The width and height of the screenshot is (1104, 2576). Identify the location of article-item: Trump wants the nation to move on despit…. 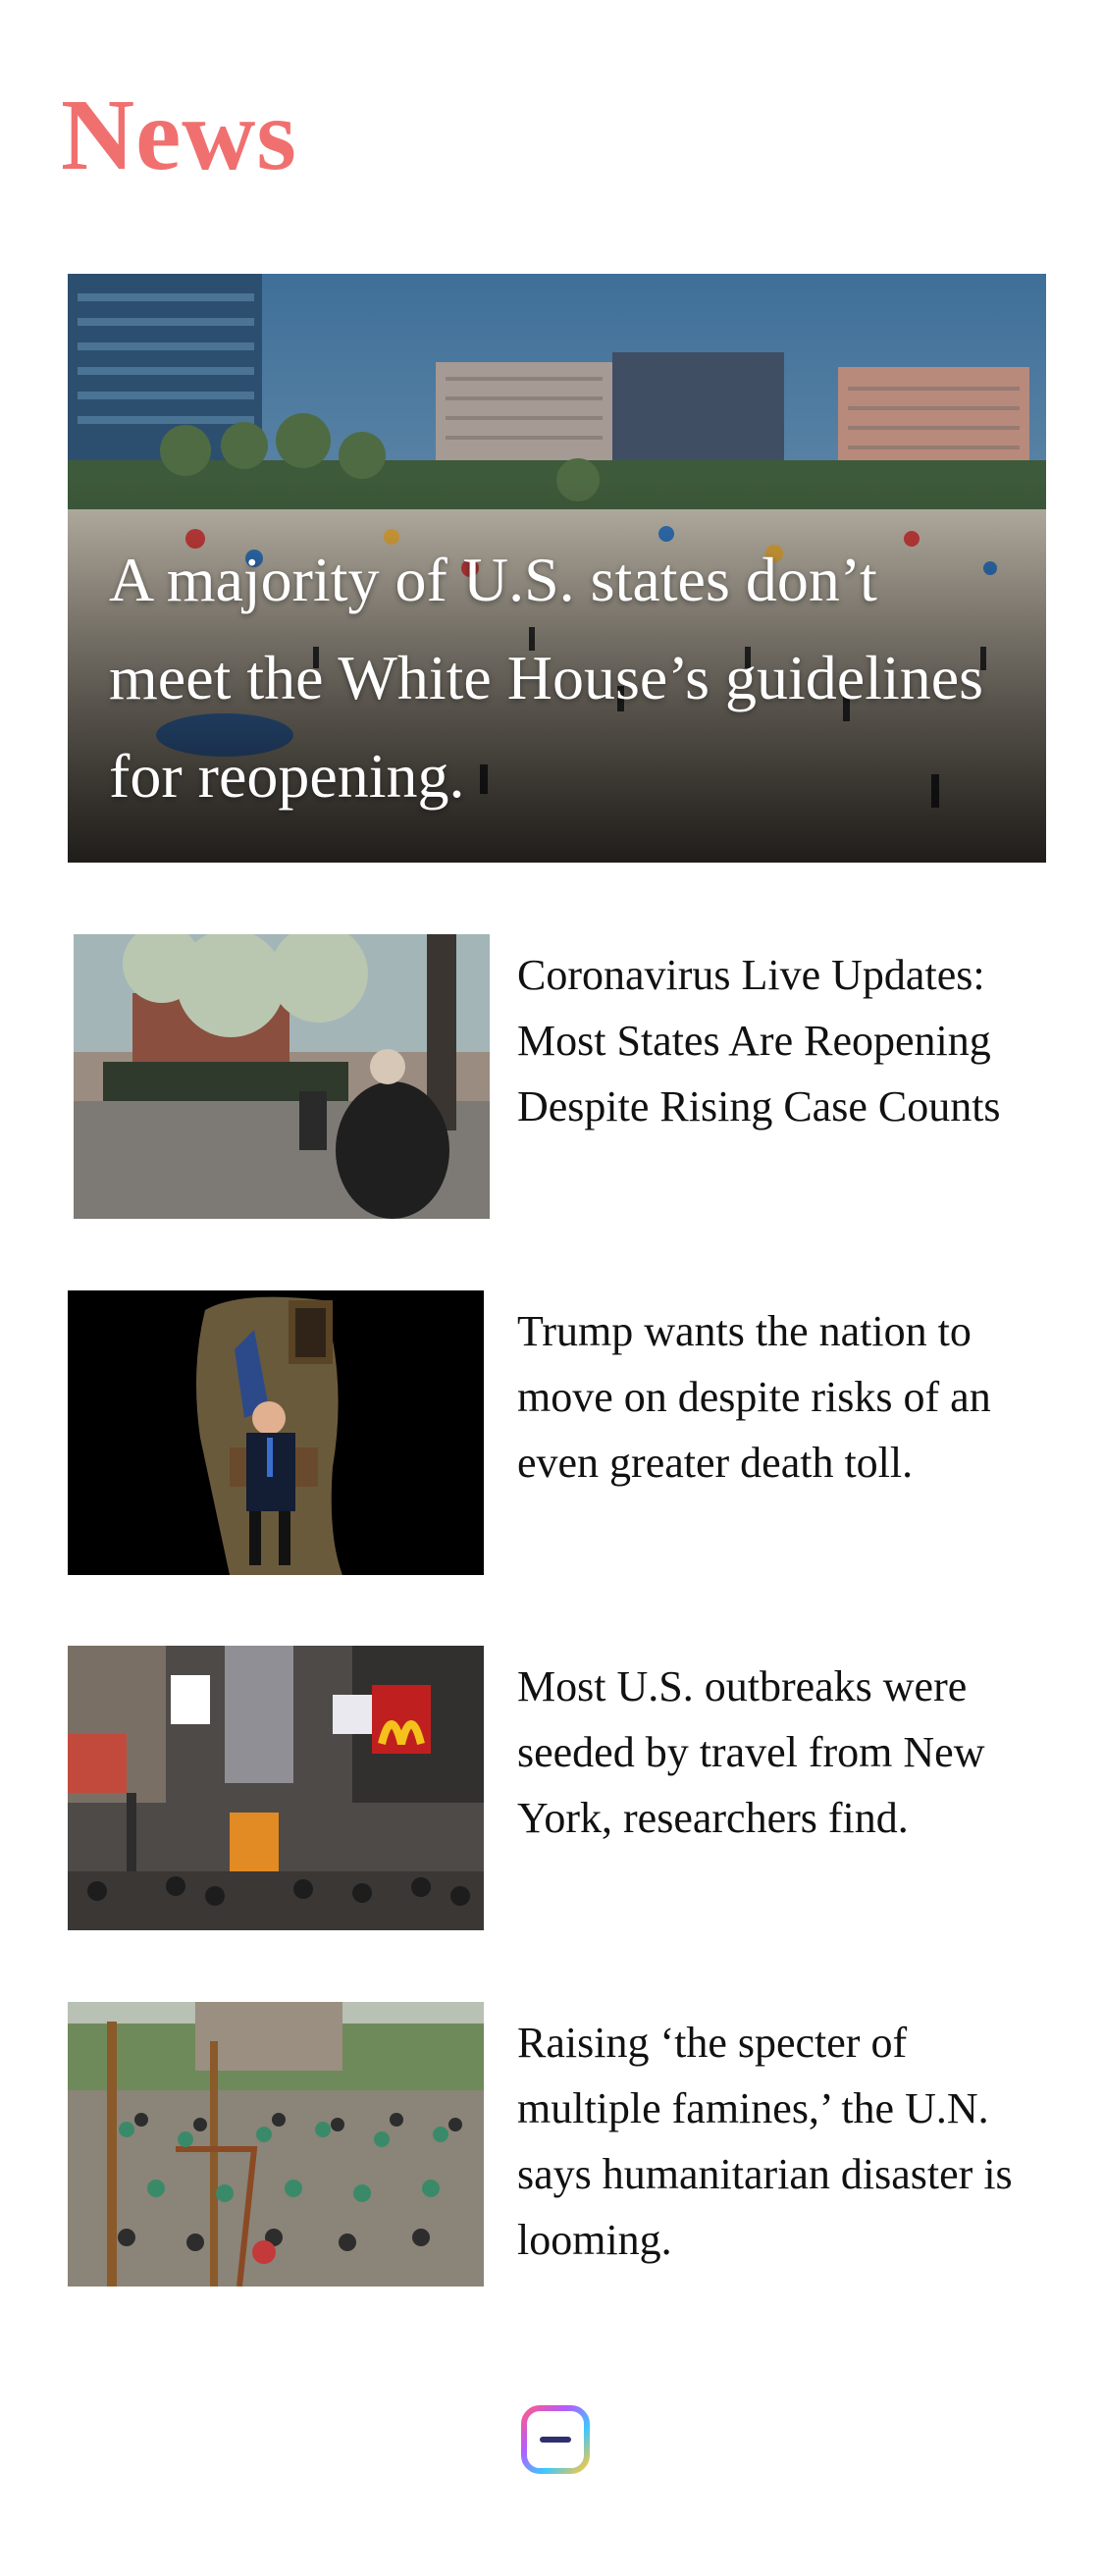
(557, 1432).